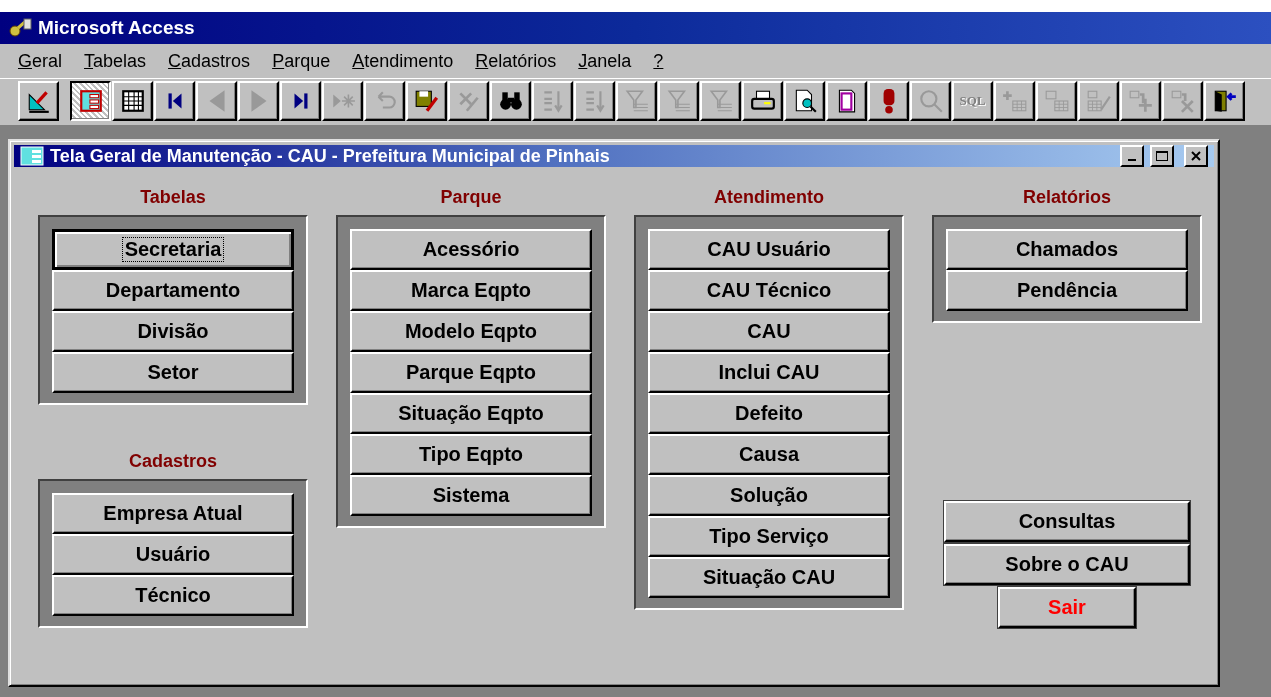 The height and width of the screenshot is (697, 1271). I want to click on section-heading: Parque, so click(471, 198).